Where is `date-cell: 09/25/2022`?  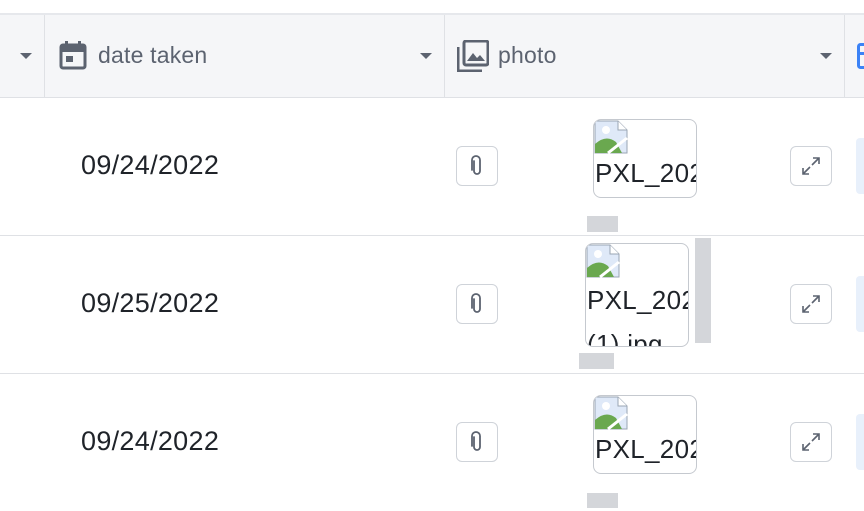
date-cell: 09/25/2022 is located at coordinates (150, 303).